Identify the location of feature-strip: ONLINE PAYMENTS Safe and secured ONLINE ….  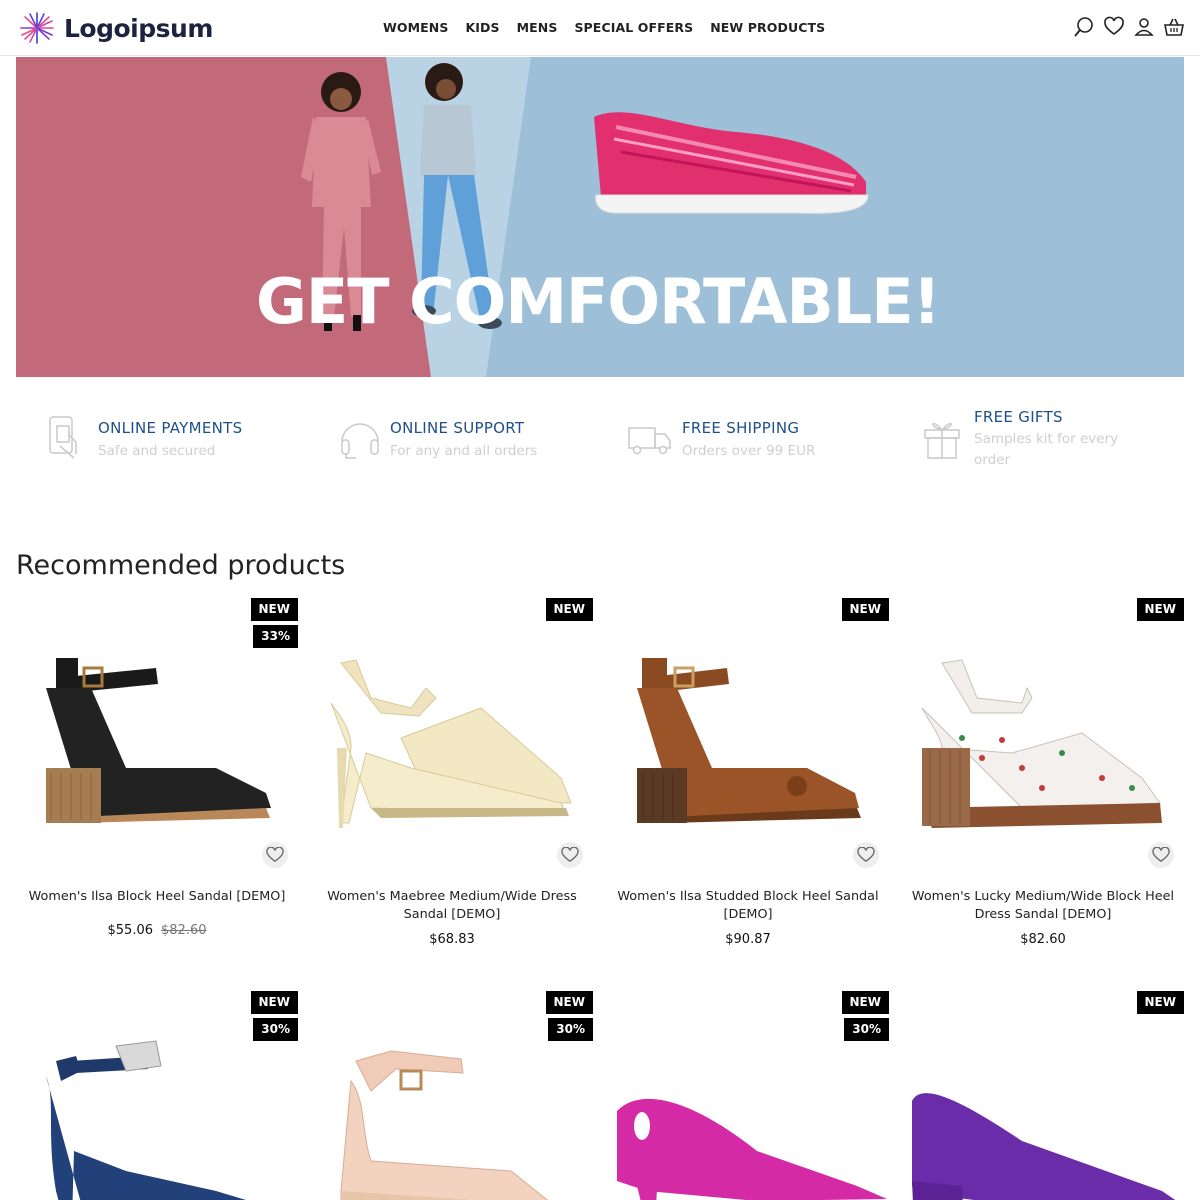
(600, 440).